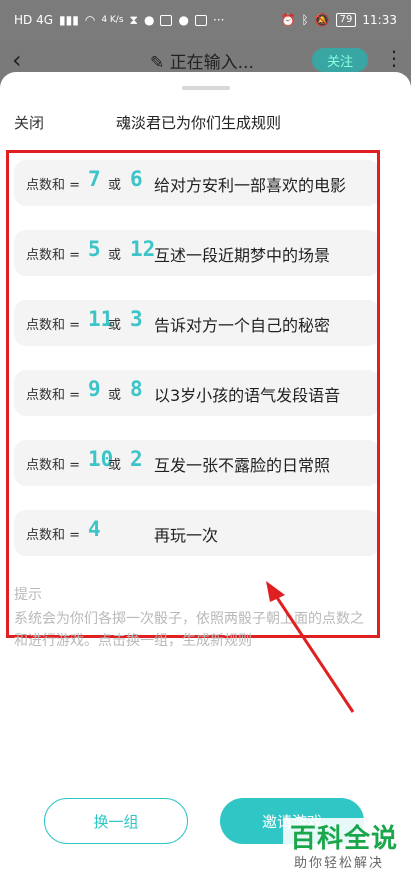  What do you see at coordinates (310, 647) in the screenshot?
I see `annotation-arrow-icon` at bounding box center [310, 647].